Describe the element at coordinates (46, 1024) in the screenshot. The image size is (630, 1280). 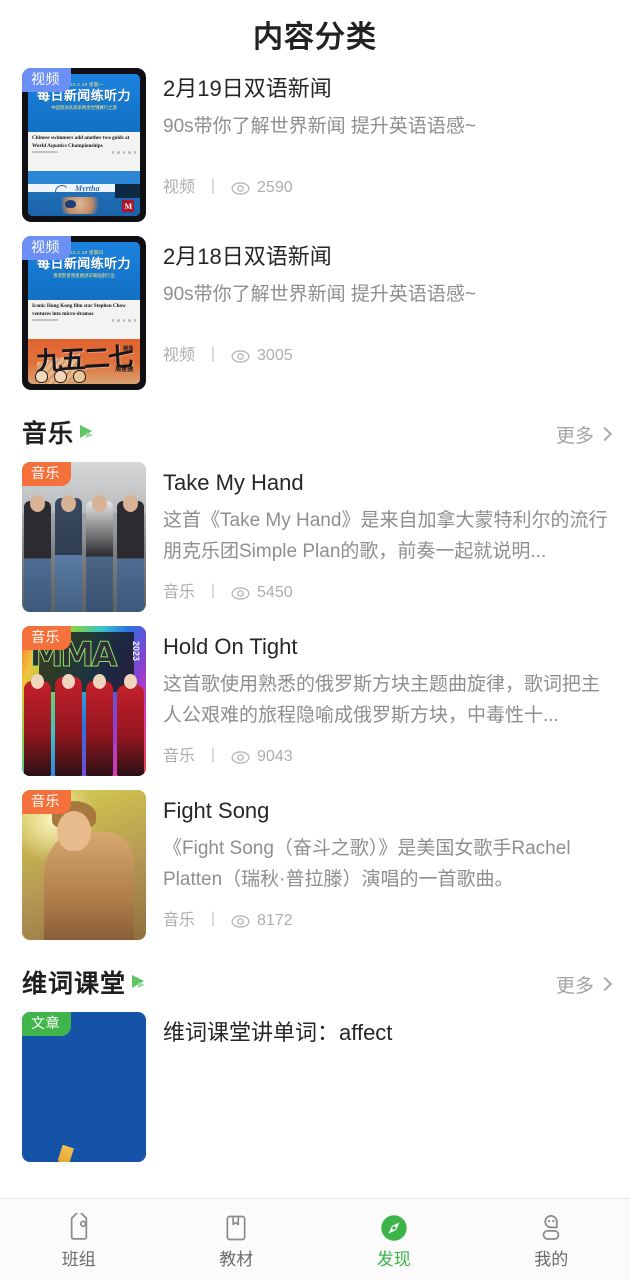
I see `content-type-badge: 文章` at that location.